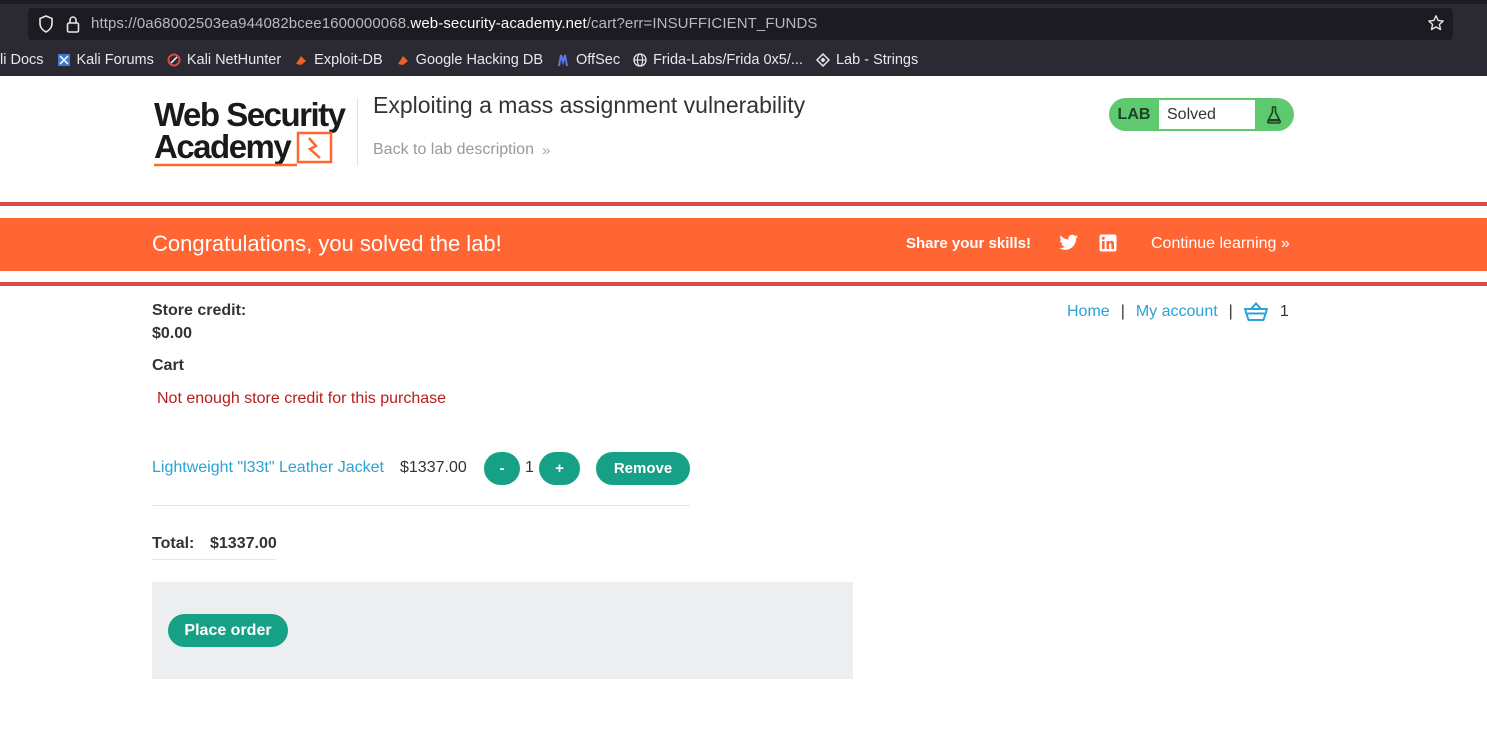 Image resolution: width=1487 pixels, height=730 pixels. What do you see at coordinates (1255, 312) in the screenshot?
I see `cart-icon` at bounding box center [1255, 312].